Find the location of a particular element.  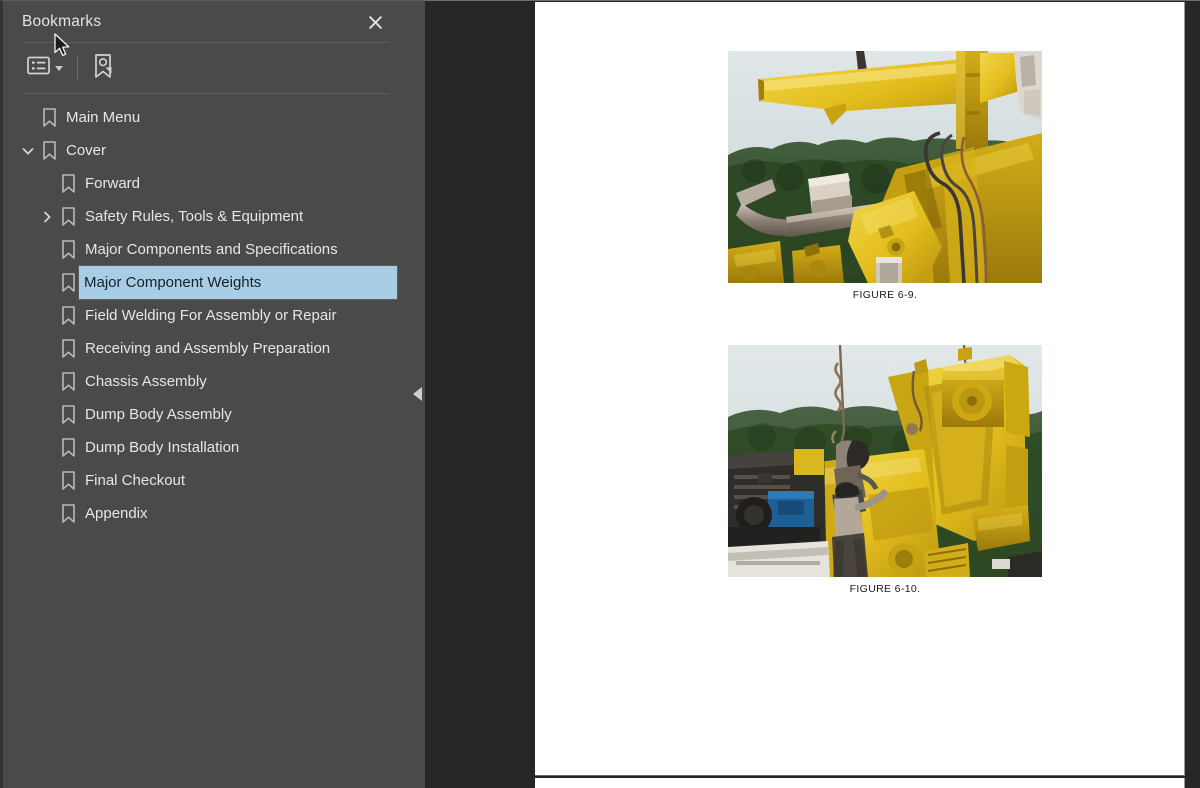

bookmark-item-label: Major Component Weights is located at coordinates (238, 282).